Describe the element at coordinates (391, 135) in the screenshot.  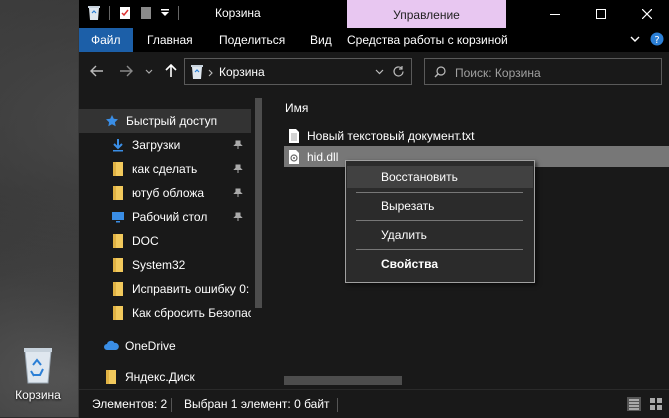
I see `file-name: Новый текстовый документ.txt` at that location.